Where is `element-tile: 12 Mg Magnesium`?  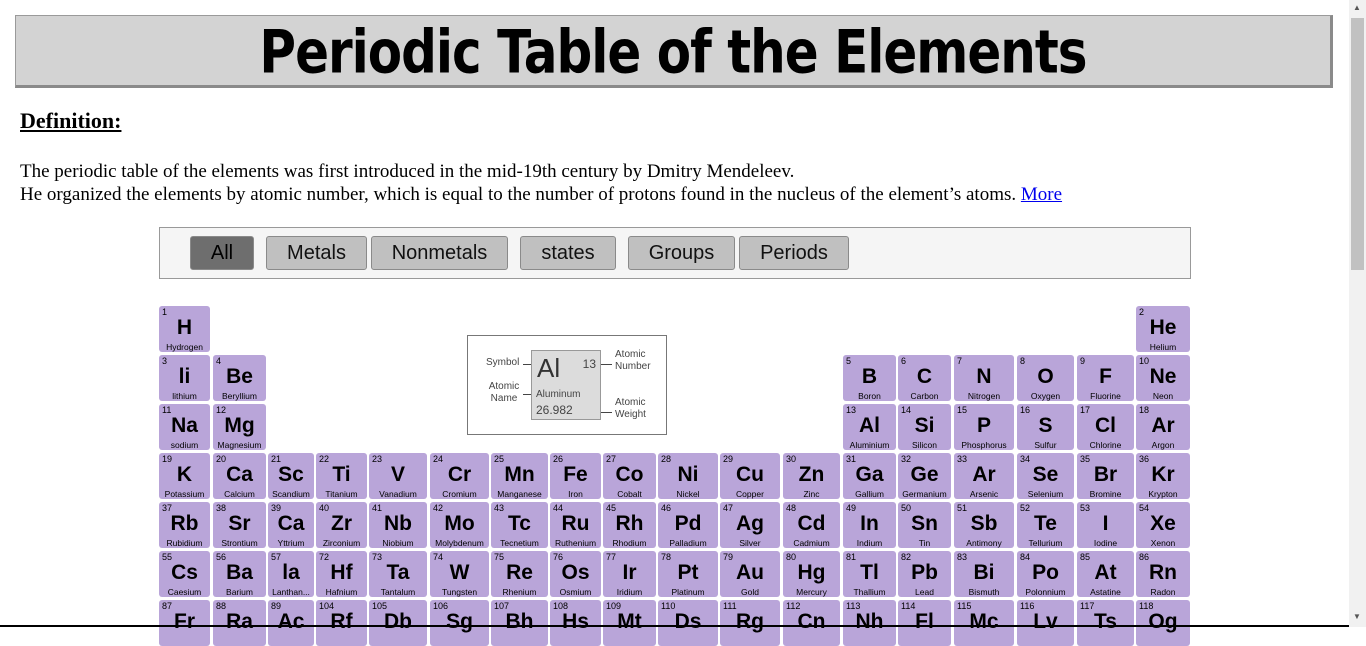
element-tile: 12 Mg Magnesium is located at coordinates (239, 427).